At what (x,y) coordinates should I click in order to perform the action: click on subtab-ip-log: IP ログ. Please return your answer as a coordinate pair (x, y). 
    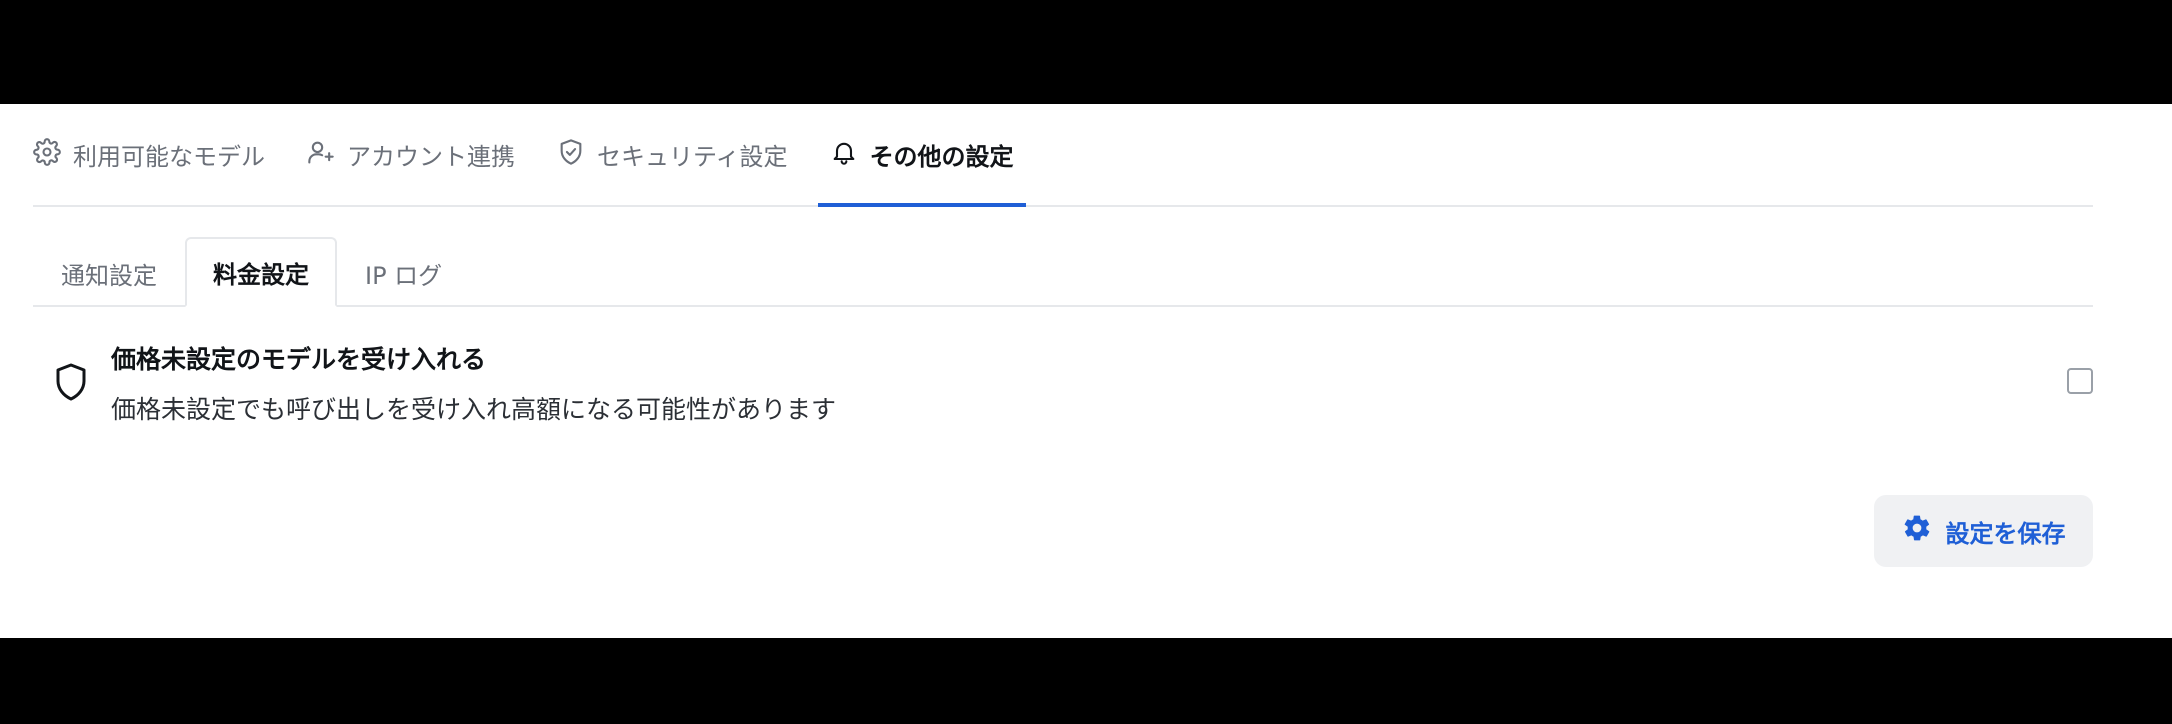
    Looking at the image, I should click on (403, 272).